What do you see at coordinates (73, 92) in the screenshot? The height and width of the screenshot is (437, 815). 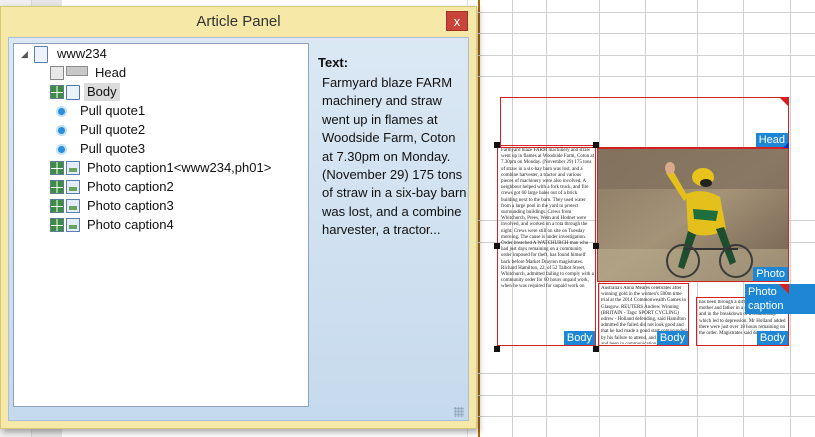 I see `text-frame-icon` at bounding box center [73, 92].